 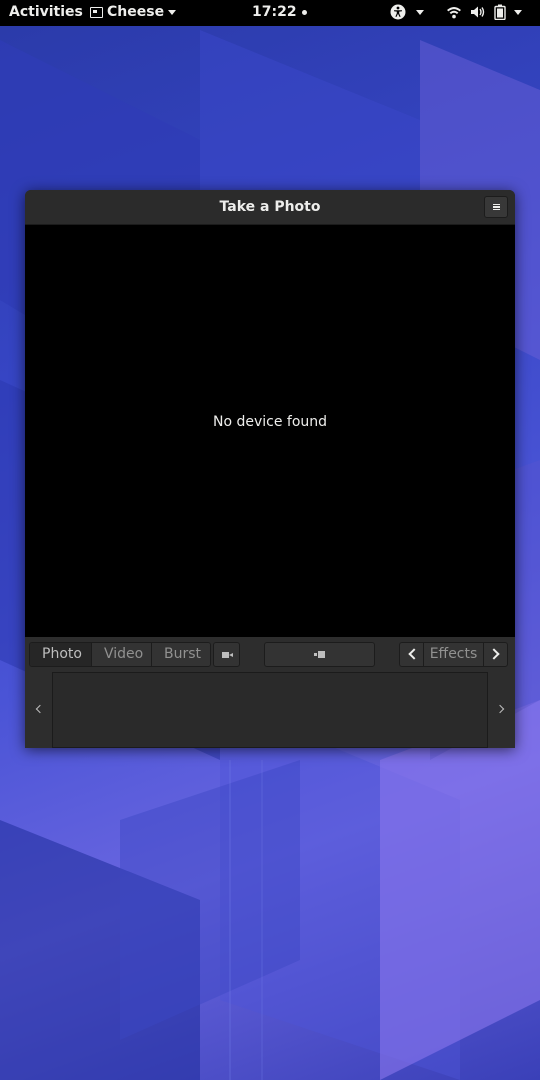 What do you see at coordinates (398, 12) in the screenshot?
I see `accessibility-icon` at bounding box center [398, 12].